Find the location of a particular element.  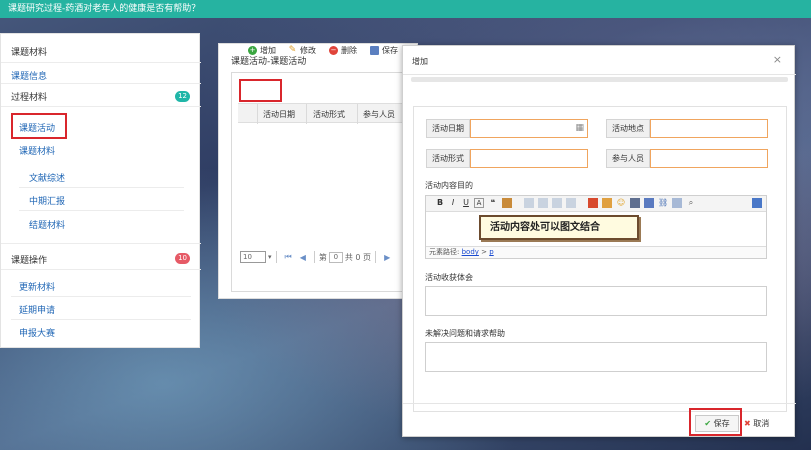

unlink-icon is located at coordinates (677, 203).